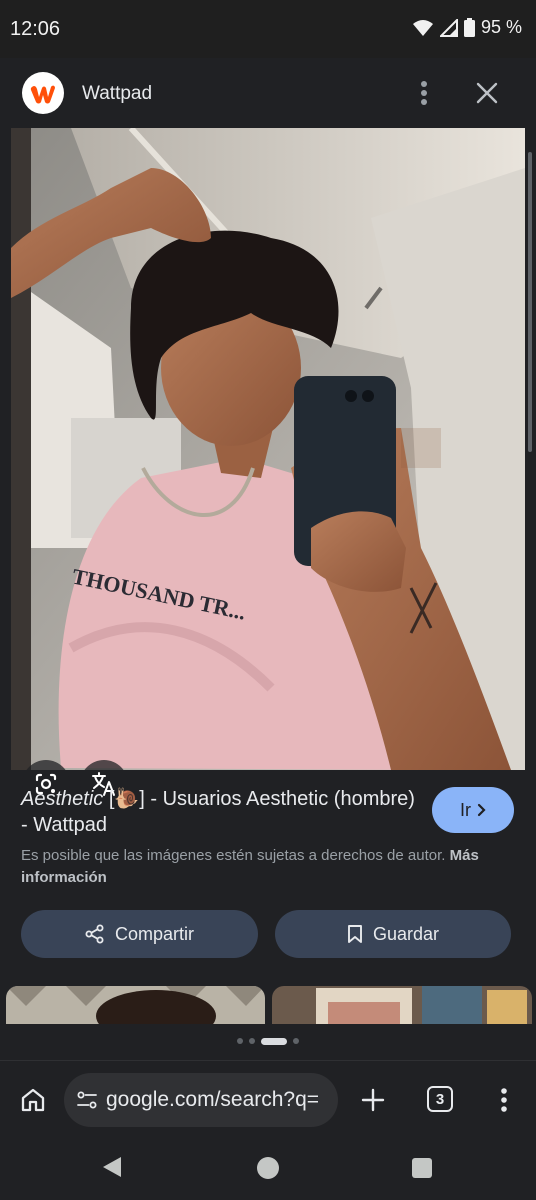 The image size is (536, 1200). Describe the element at coordinates (355, 934) in the screenshot. I see `bookmark-icon` at that location.